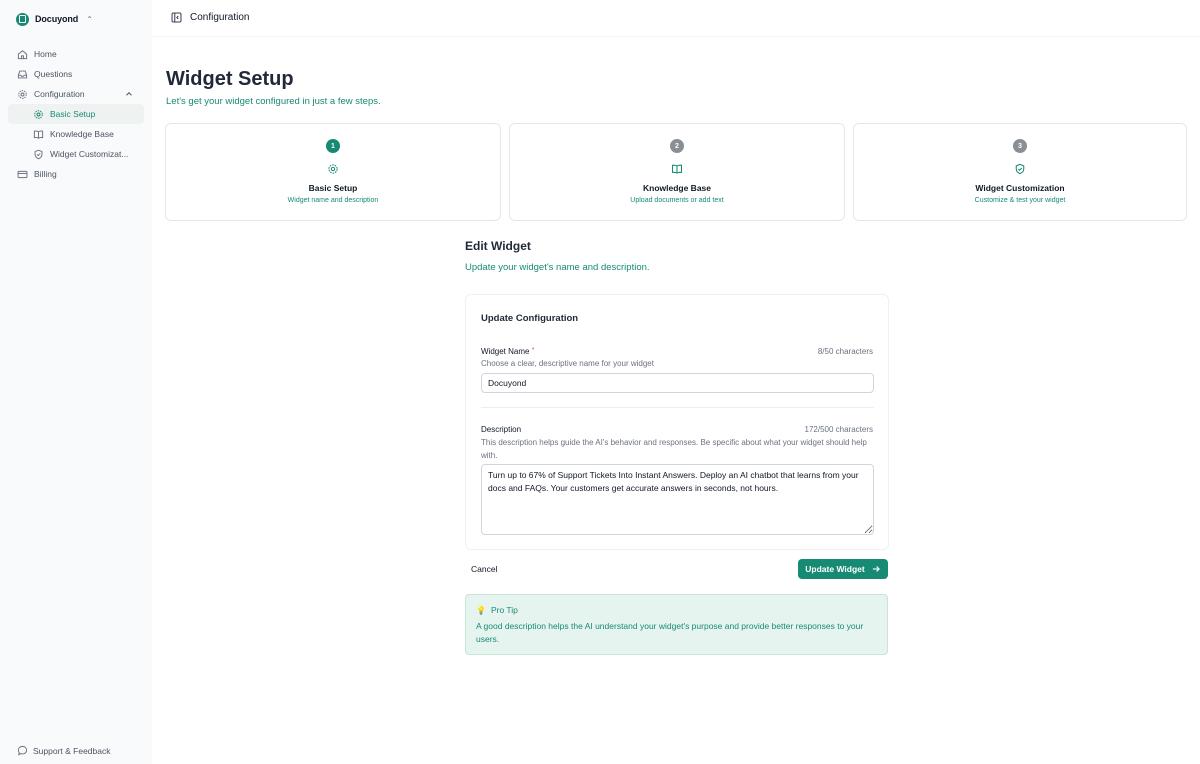 Image resolution: width=1200 pixels, height=764 pixels. What do you see at coordinates (22, 54) in the screenshot?
I see `home-icon` at bounding box center [22, 54].